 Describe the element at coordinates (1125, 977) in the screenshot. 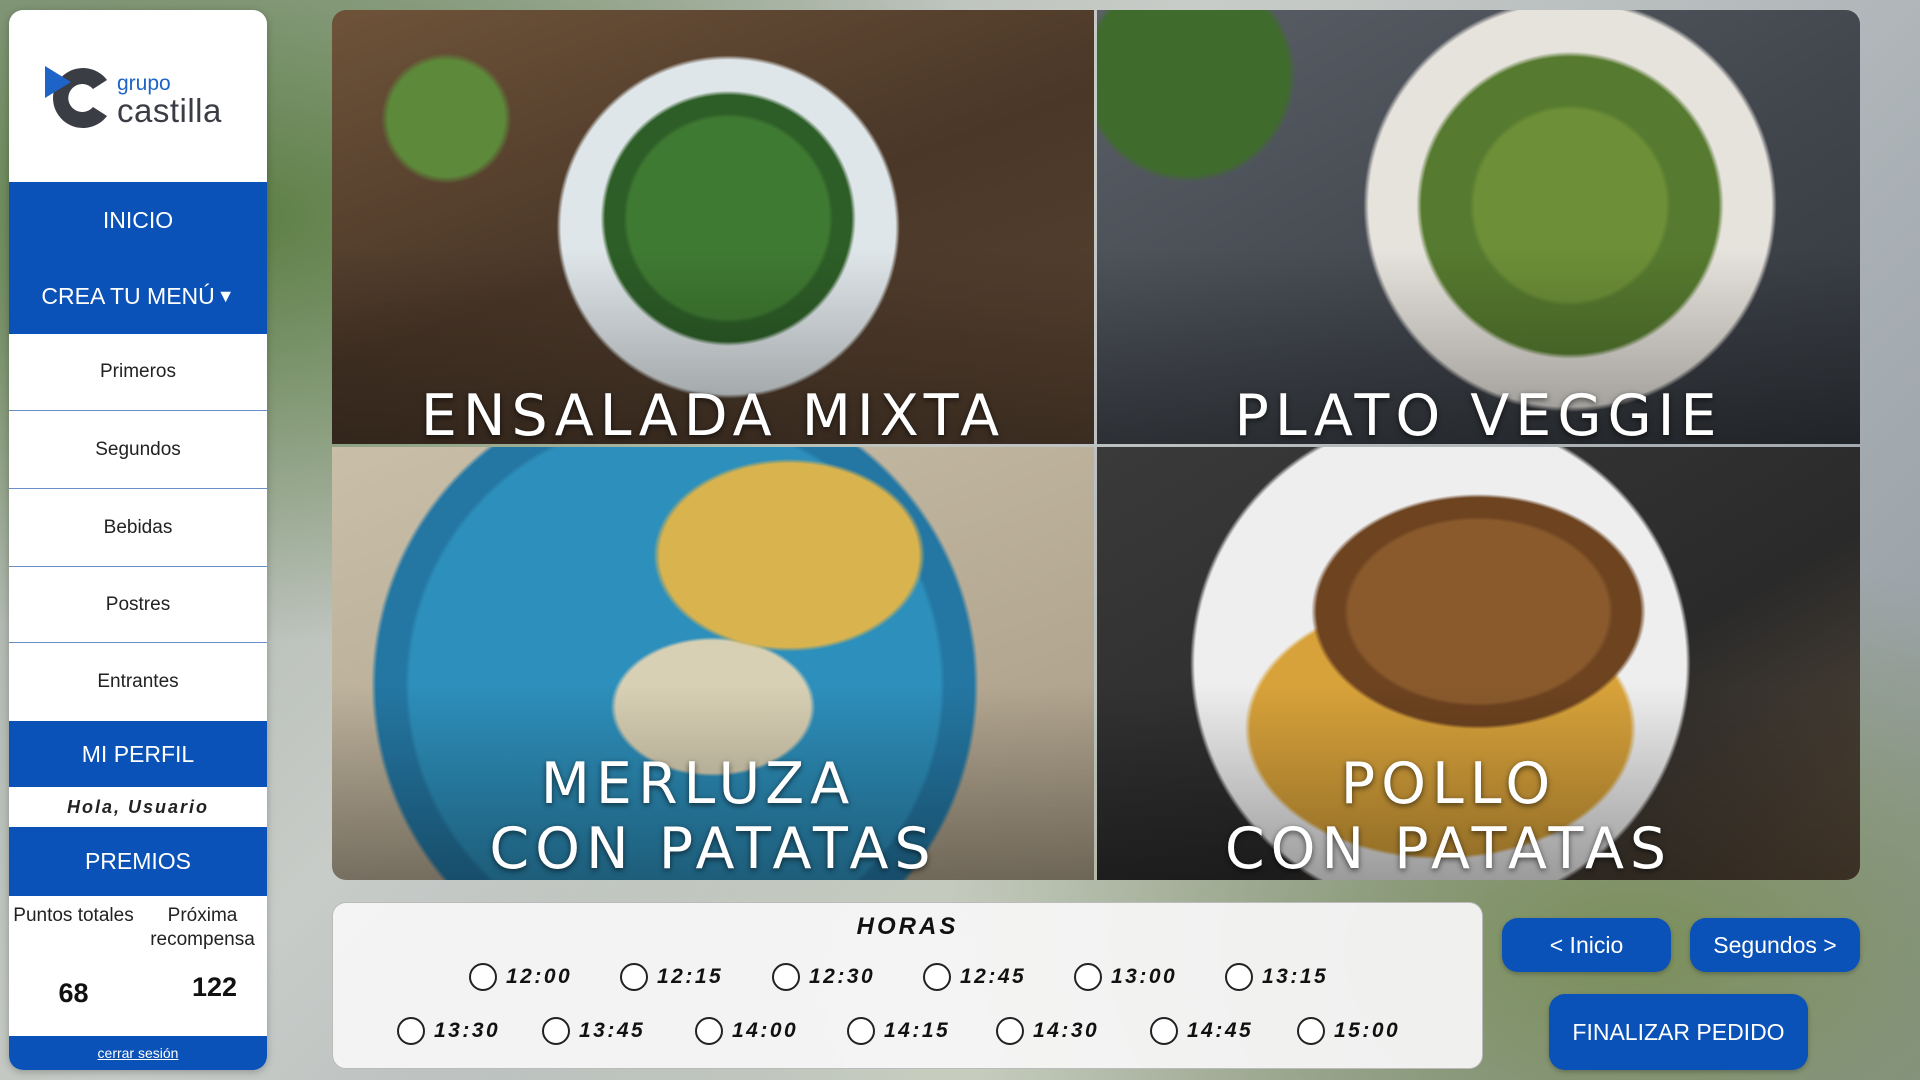

I see `time-slot: 13:00` at that location.